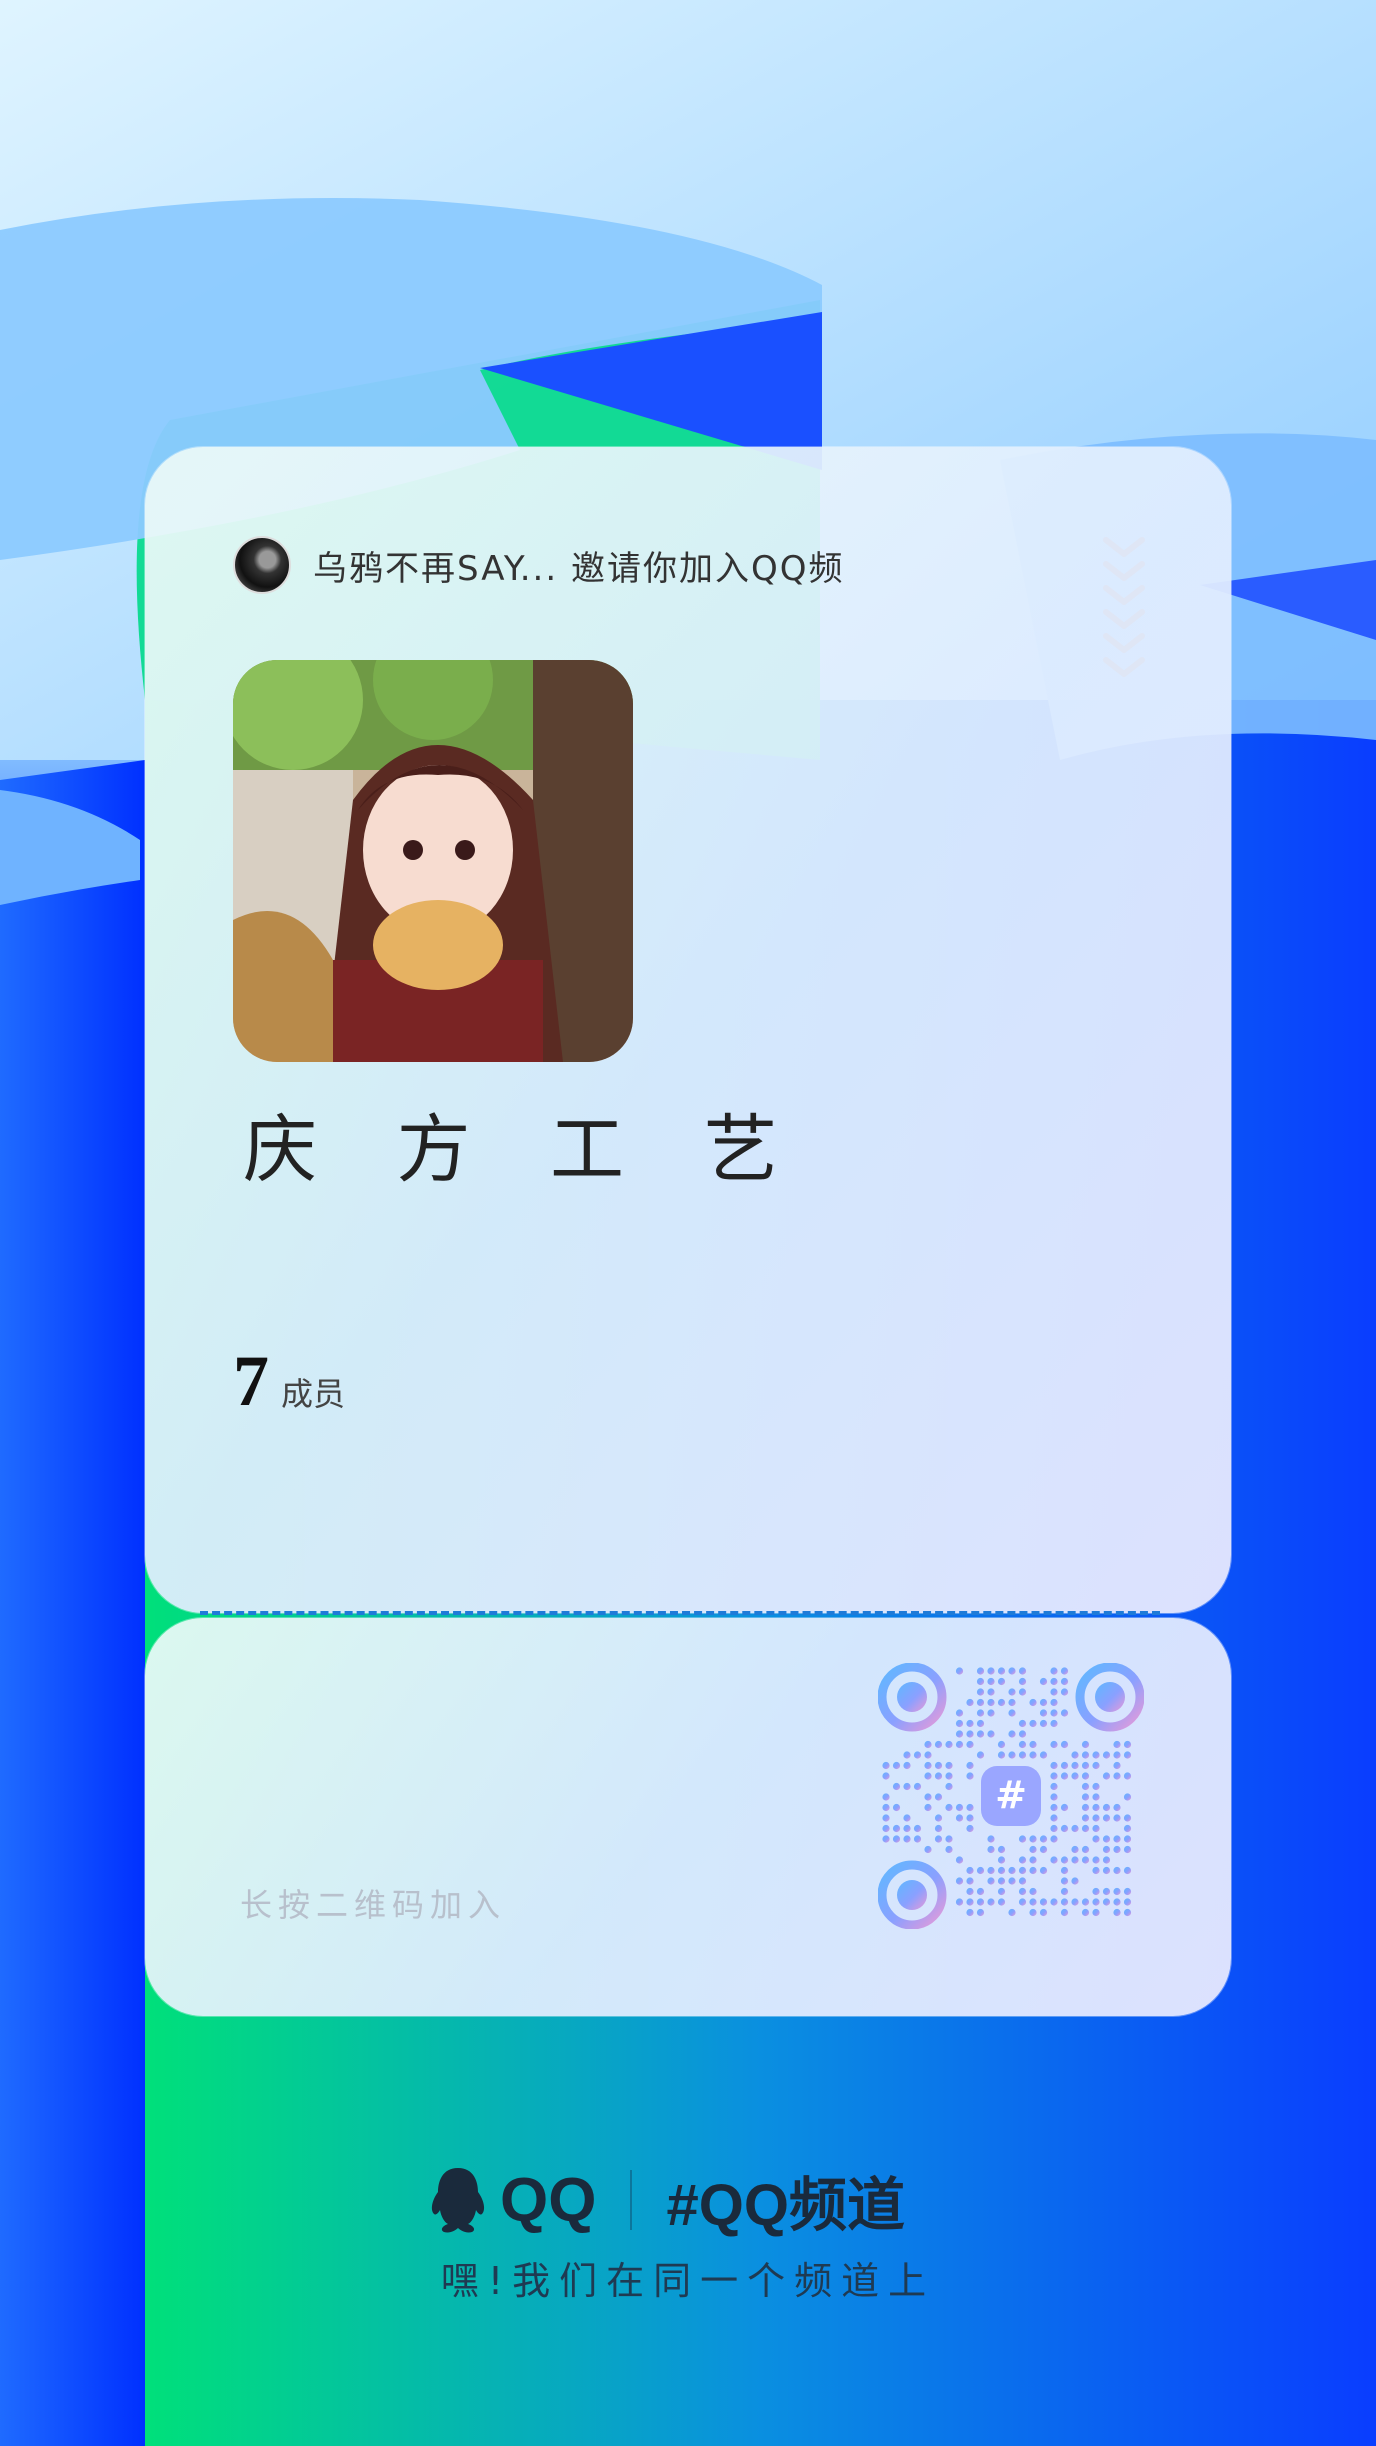 Image resolution: width=1376 pixels, height=2446 pixels. Describe the element at coordinates (688, 2281) in the screenshot. I see `slogan: 嘿!我们在同一个频道上` at that location.